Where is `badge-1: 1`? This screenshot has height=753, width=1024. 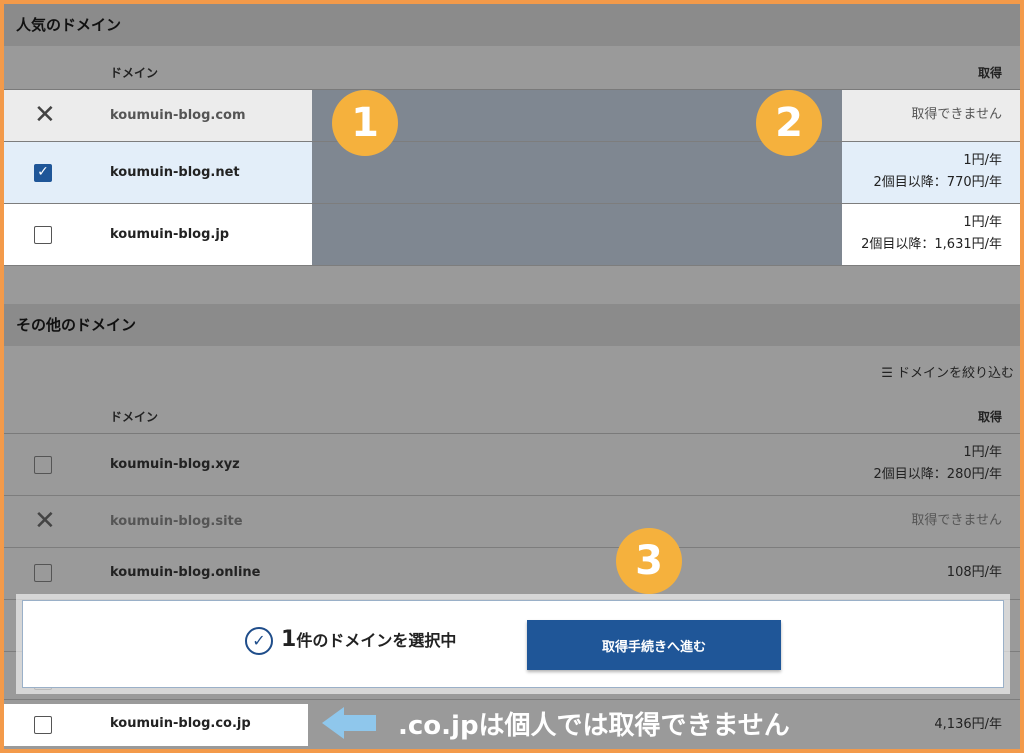
badge-1: 1 is located at coordinates (365, 123).